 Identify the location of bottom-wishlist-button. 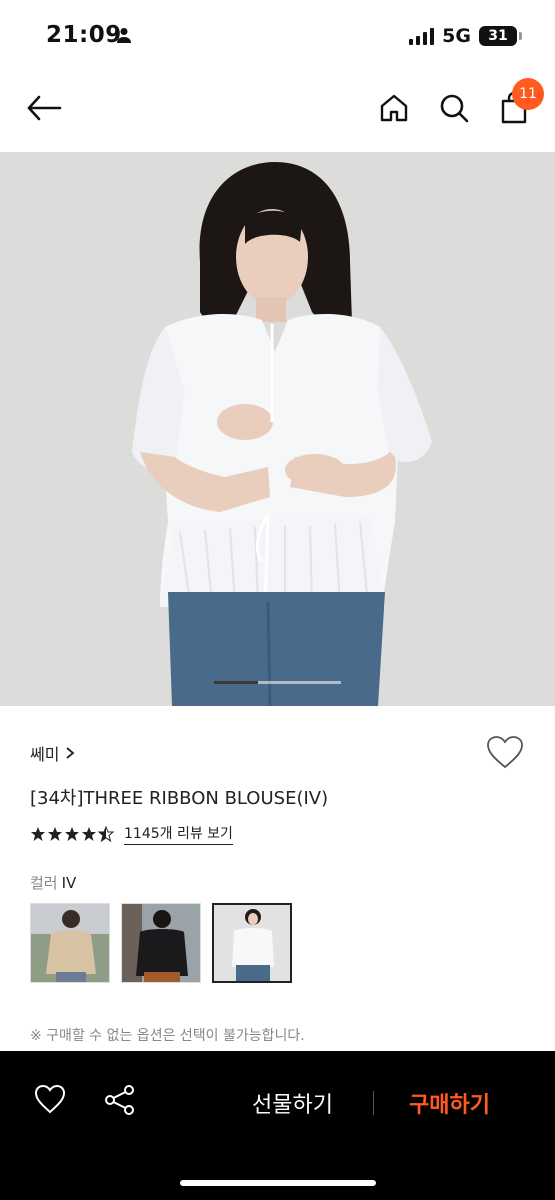
(50, 1101).